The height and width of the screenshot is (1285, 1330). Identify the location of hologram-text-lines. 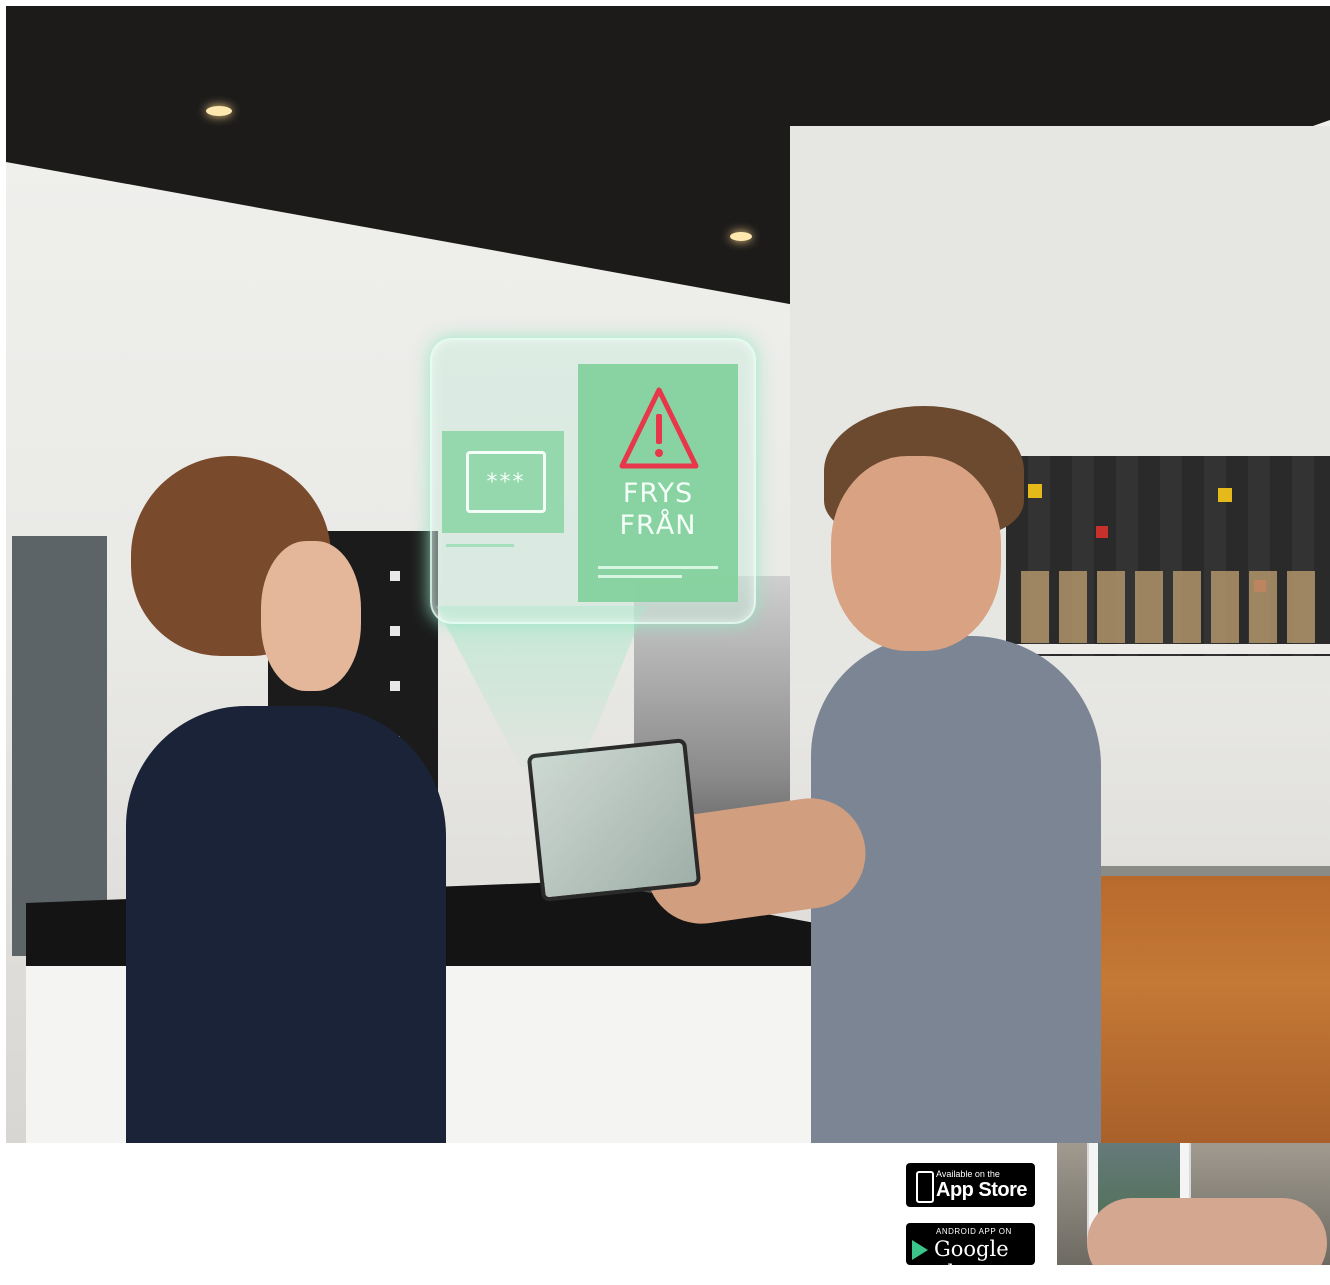
(658, 577).